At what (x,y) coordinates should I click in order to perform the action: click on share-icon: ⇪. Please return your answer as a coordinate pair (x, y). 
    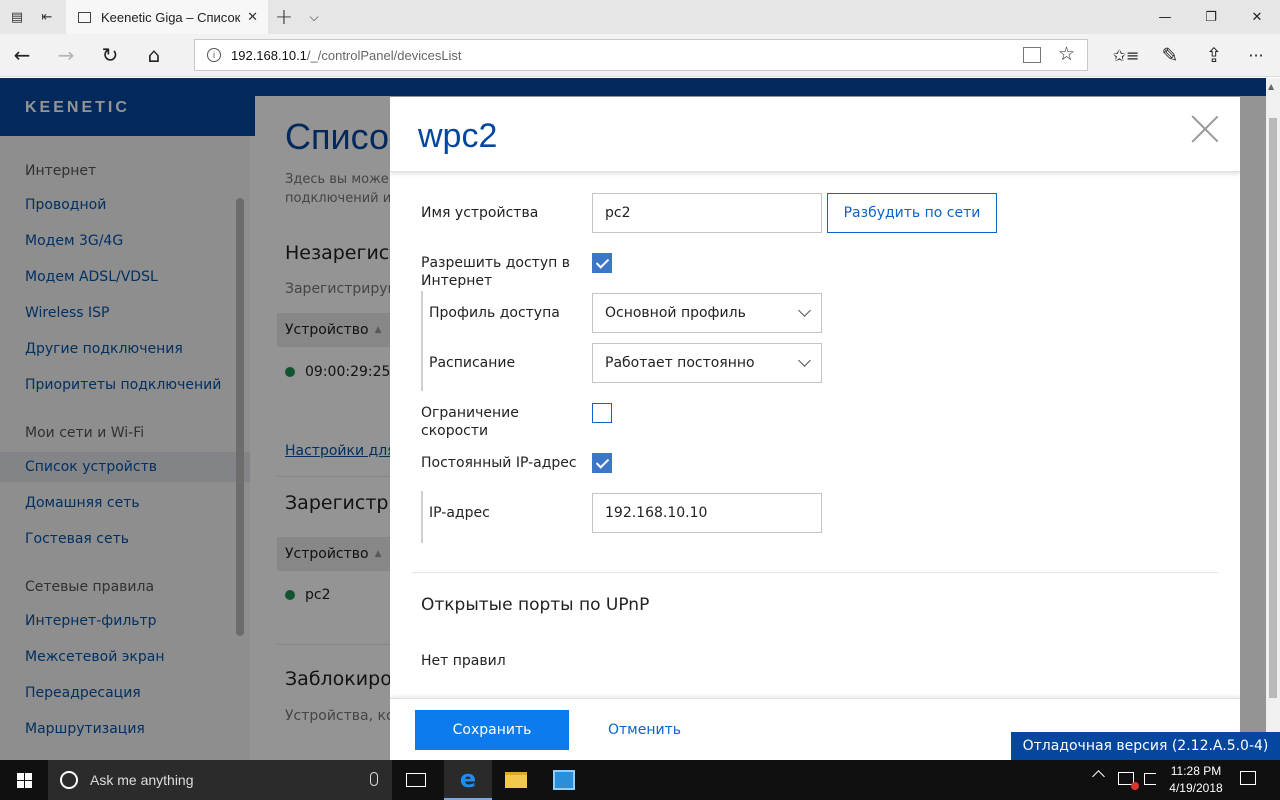
    Looking at the image, I should click on (1214, 55).